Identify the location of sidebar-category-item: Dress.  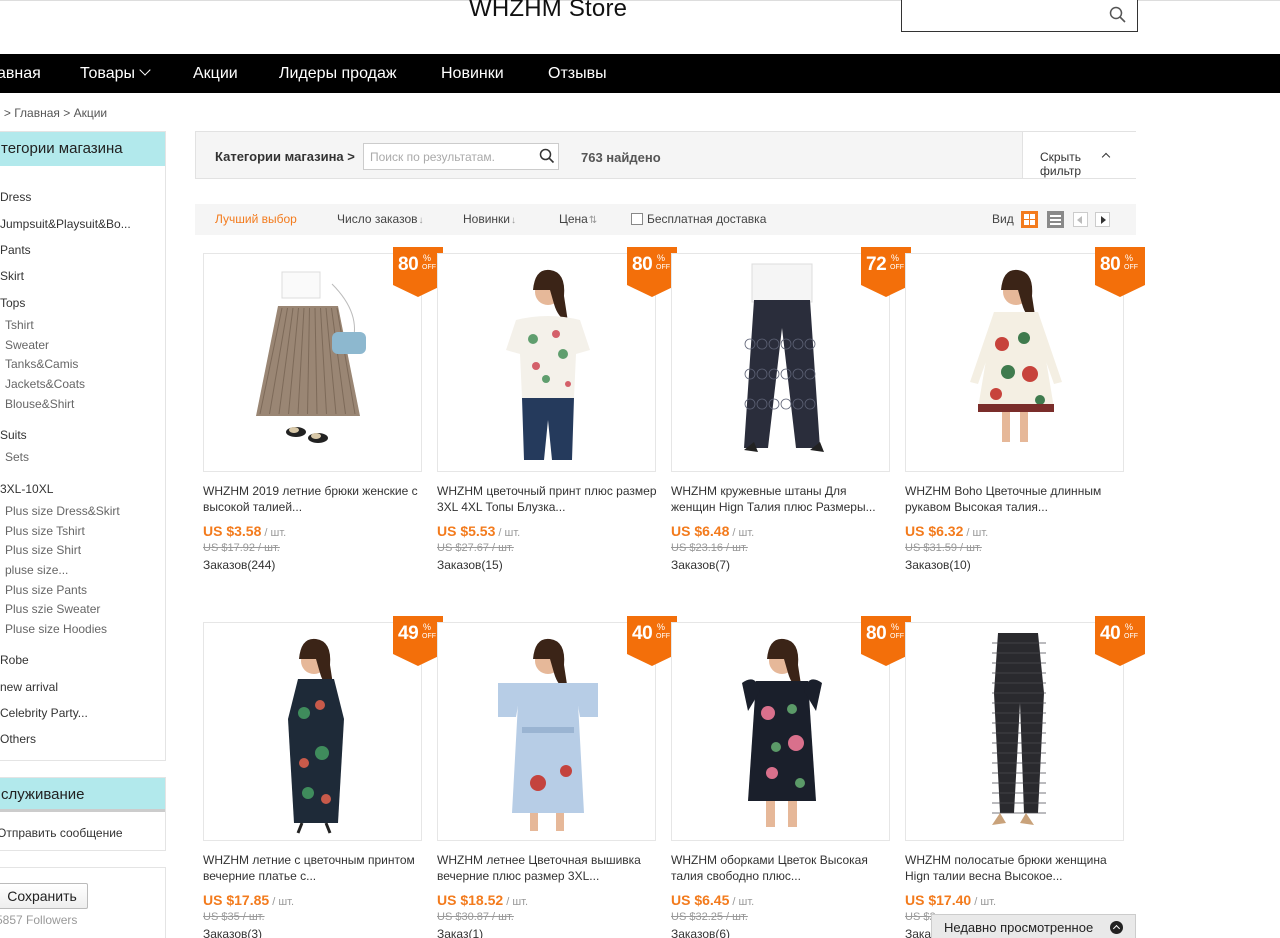
(15, 197).